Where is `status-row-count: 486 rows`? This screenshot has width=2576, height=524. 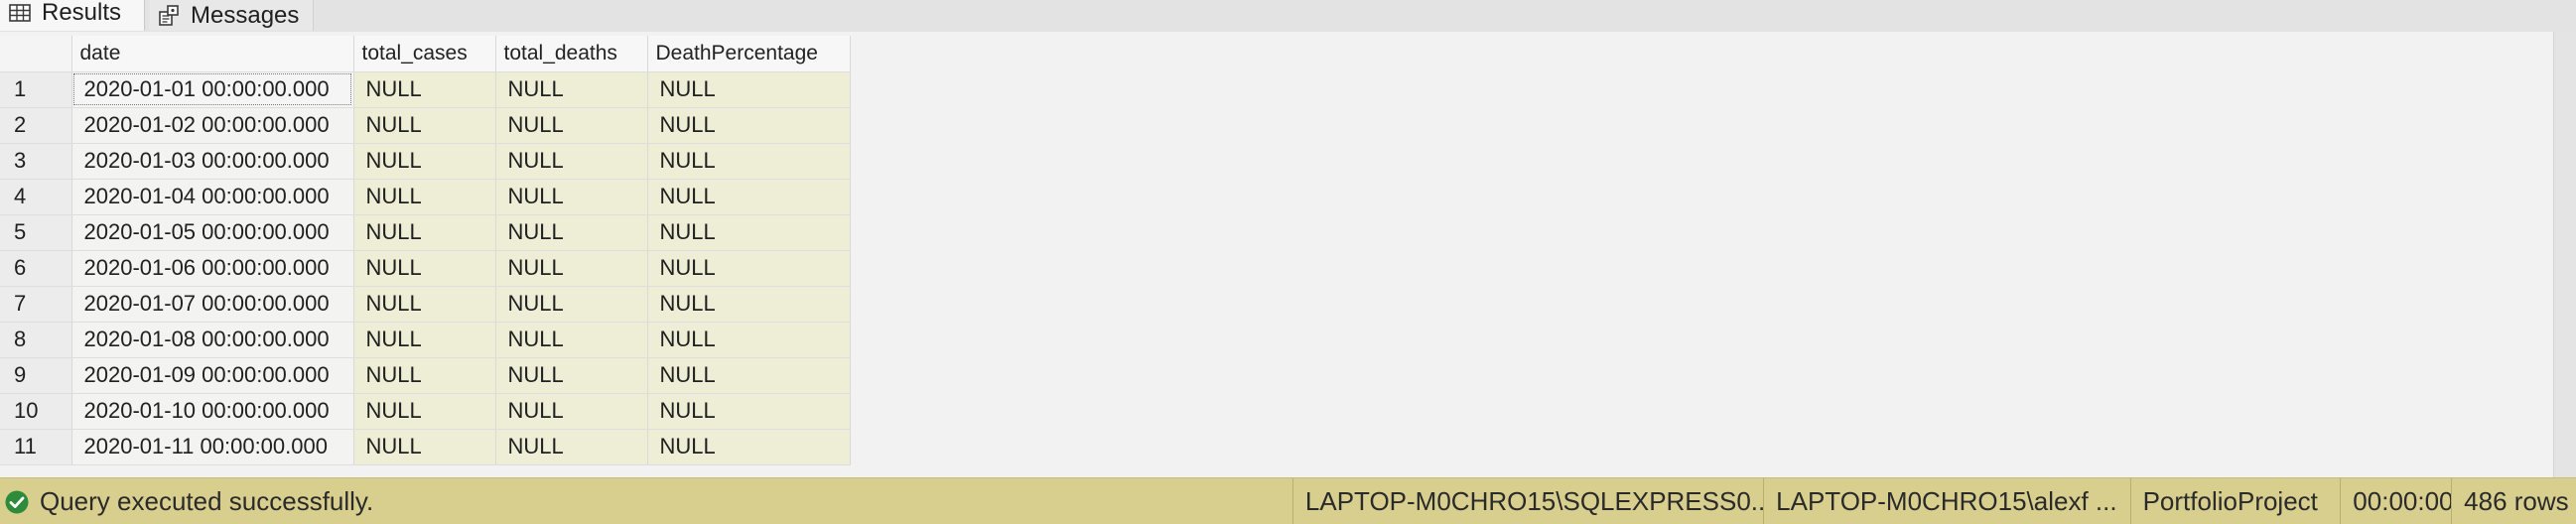
status-row-count: 486 rows is located at coordinates (2513, 501).